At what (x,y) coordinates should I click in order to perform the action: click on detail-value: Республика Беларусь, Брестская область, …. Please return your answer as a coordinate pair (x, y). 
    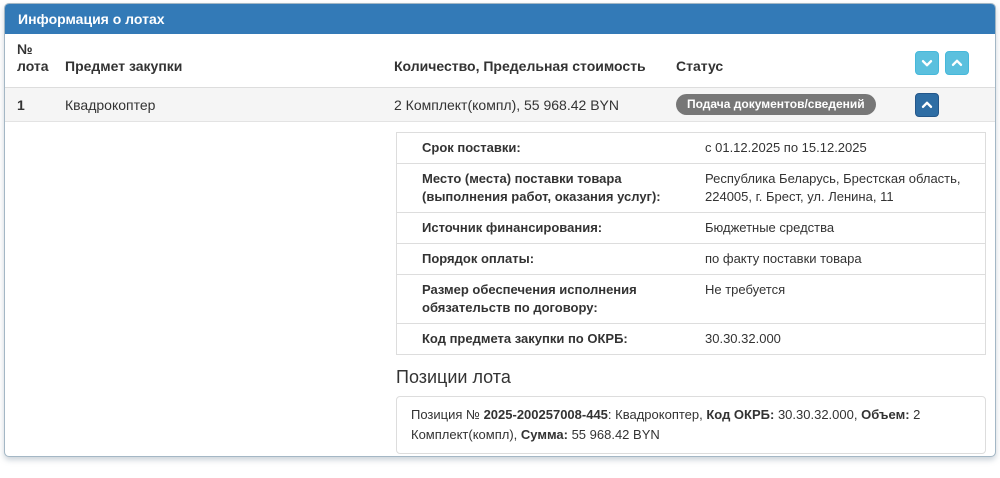
    Looking at the image, I should click on (833, 187).